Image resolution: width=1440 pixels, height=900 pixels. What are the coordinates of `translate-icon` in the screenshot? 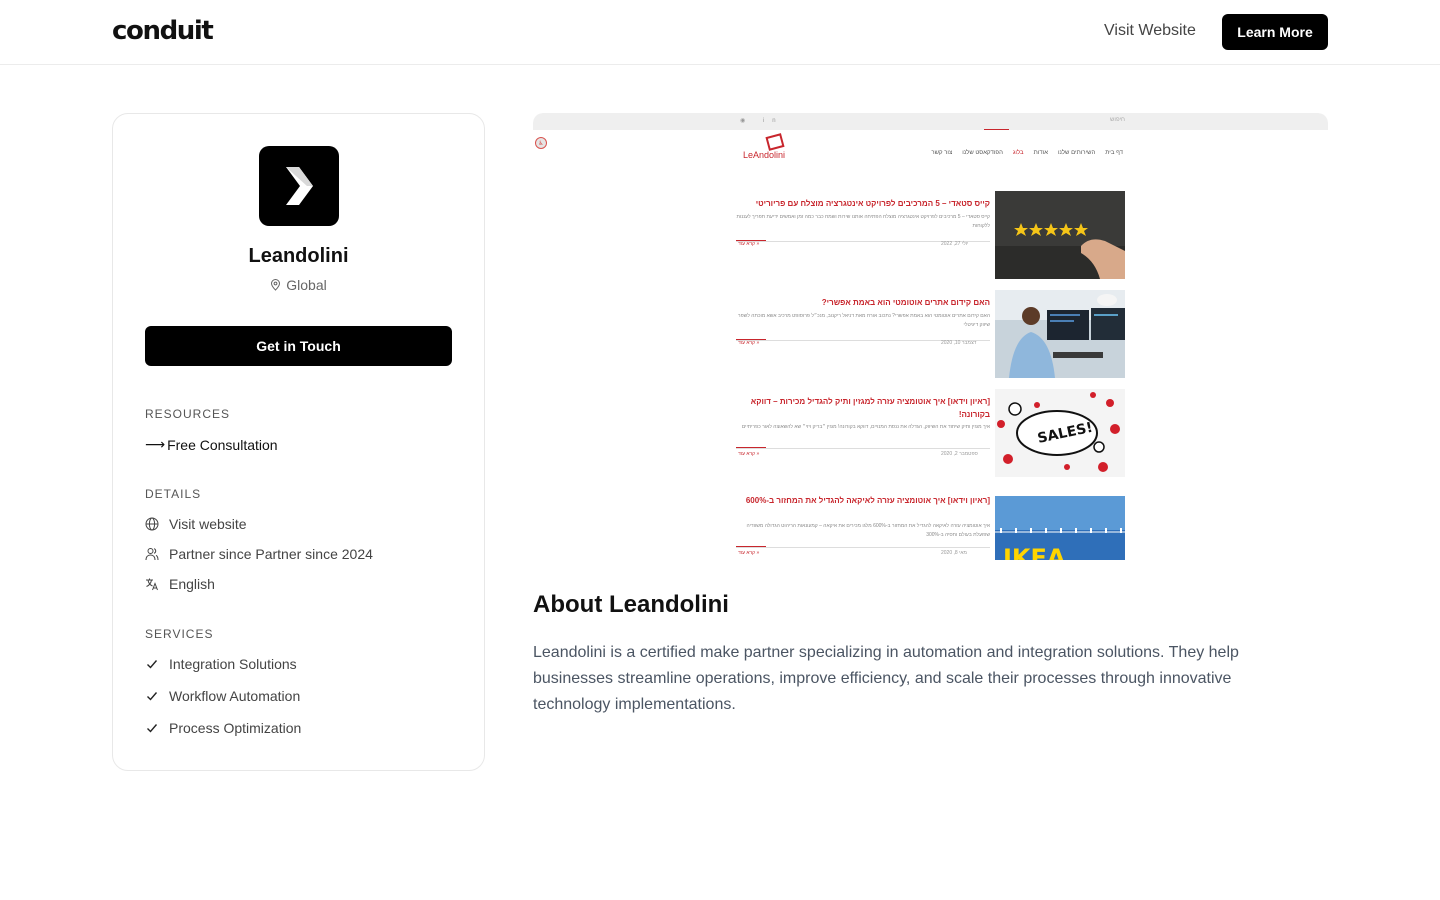 It's located at (152, 584).